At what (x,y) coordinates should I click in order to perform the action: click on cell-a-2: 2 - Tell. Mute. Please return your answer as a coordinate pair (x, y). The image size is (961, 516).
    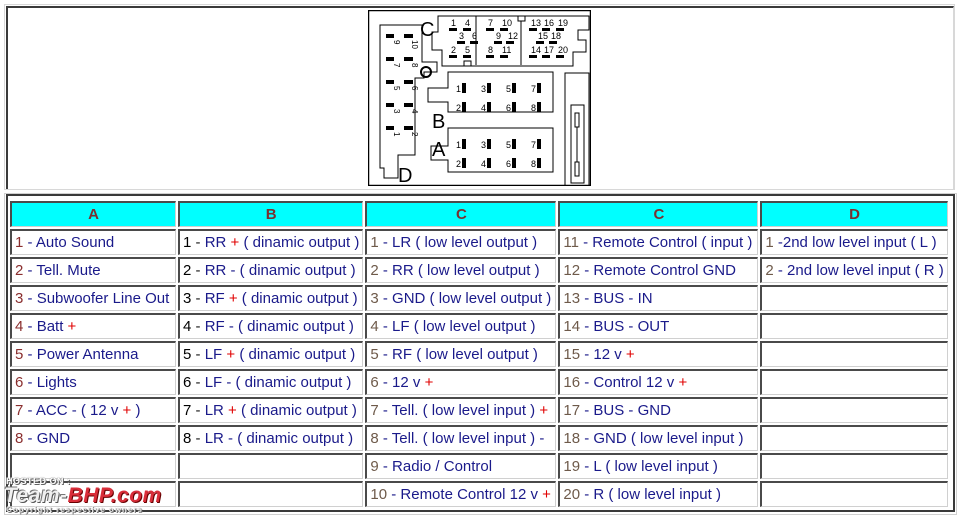
    Looking at the image, I should click on (93, 270).